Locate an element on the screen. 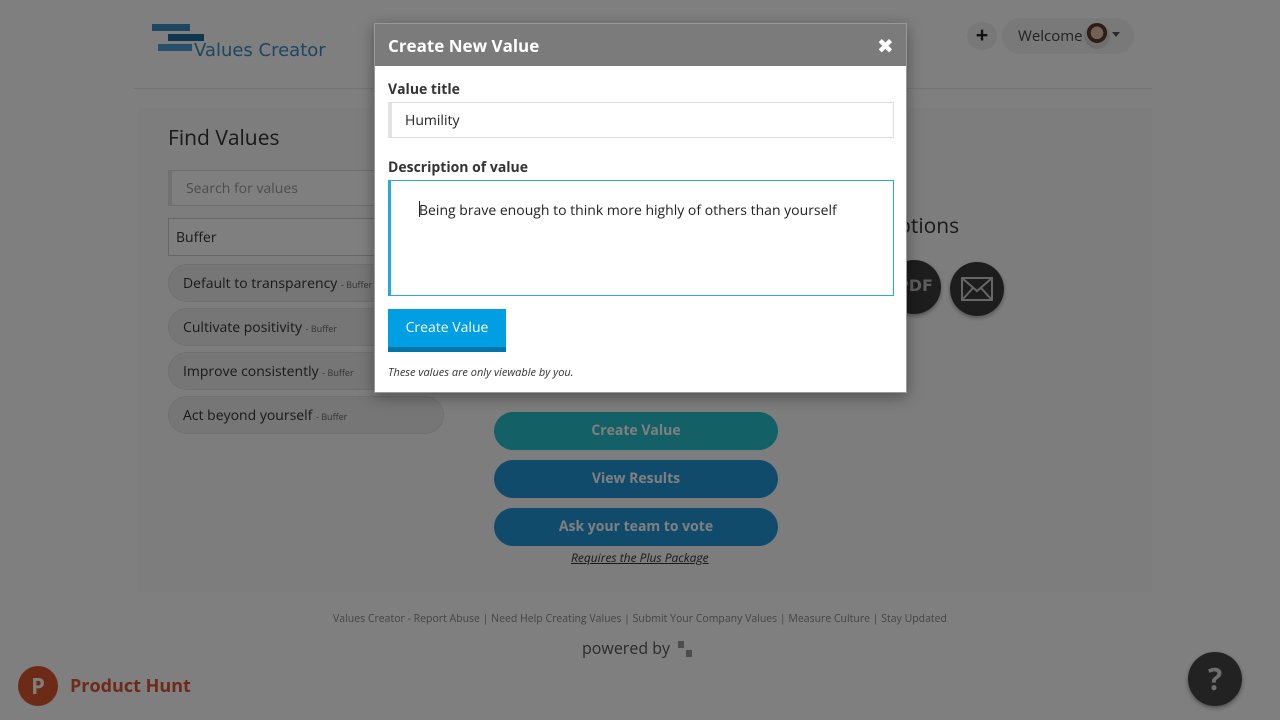 Image resolution: width=1280 pixels, height=720 pixels. text-cursor is located at coordinates (419, 209).